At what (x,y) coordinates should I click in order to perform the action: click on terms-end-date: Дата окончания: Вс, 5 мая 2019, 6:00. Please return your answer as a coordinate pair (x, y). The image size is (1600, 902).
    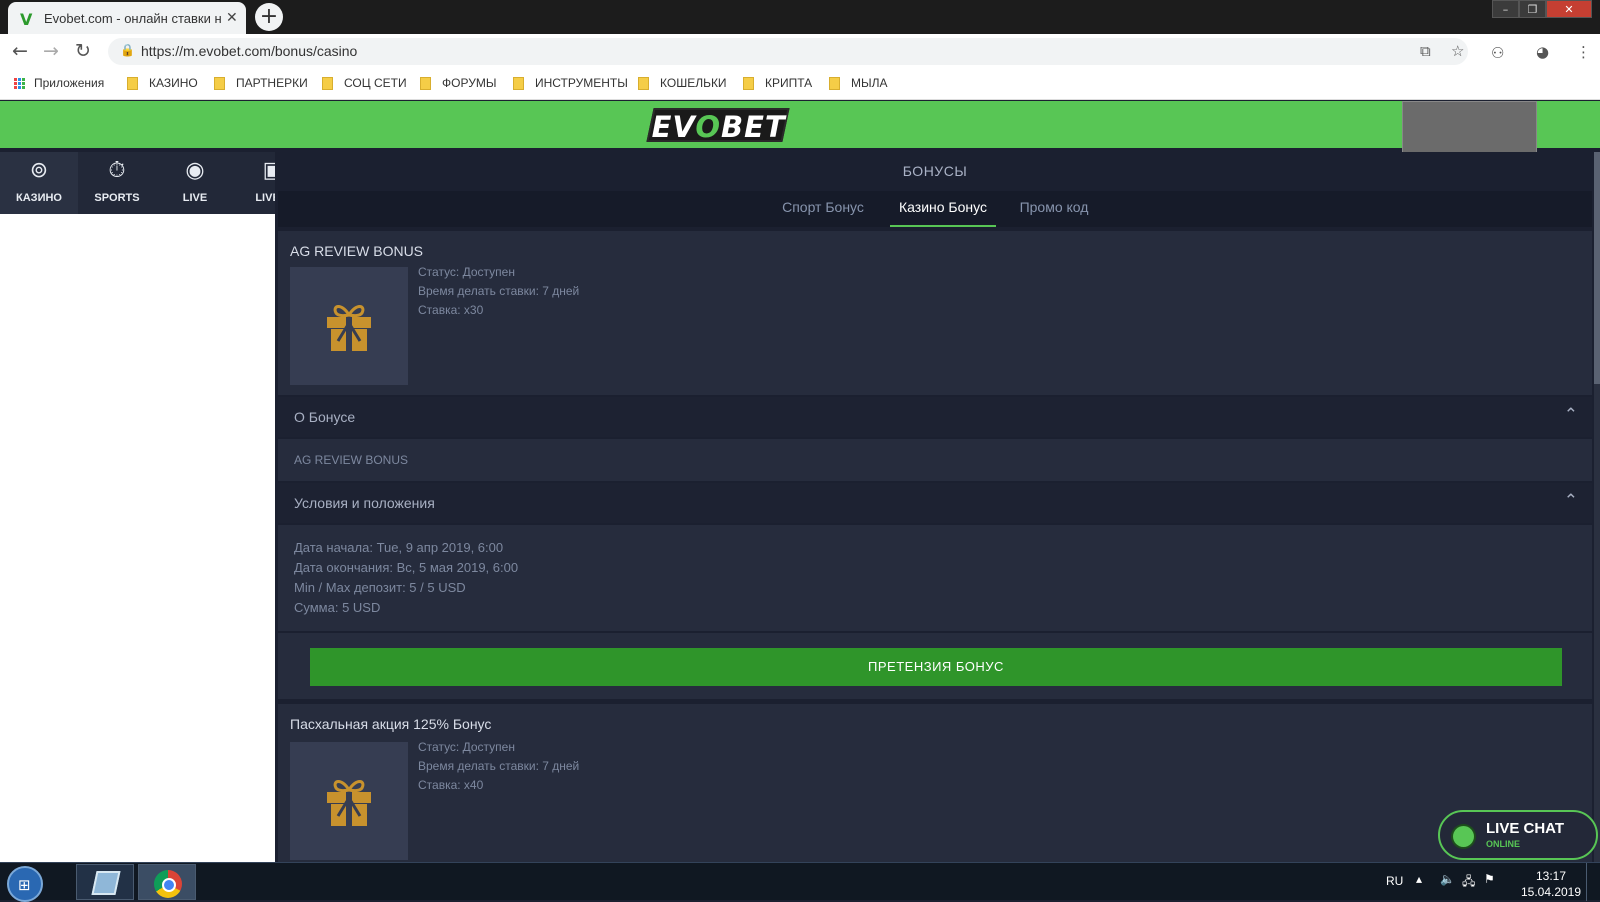
    Looking at the image, I should click on (406, 567).